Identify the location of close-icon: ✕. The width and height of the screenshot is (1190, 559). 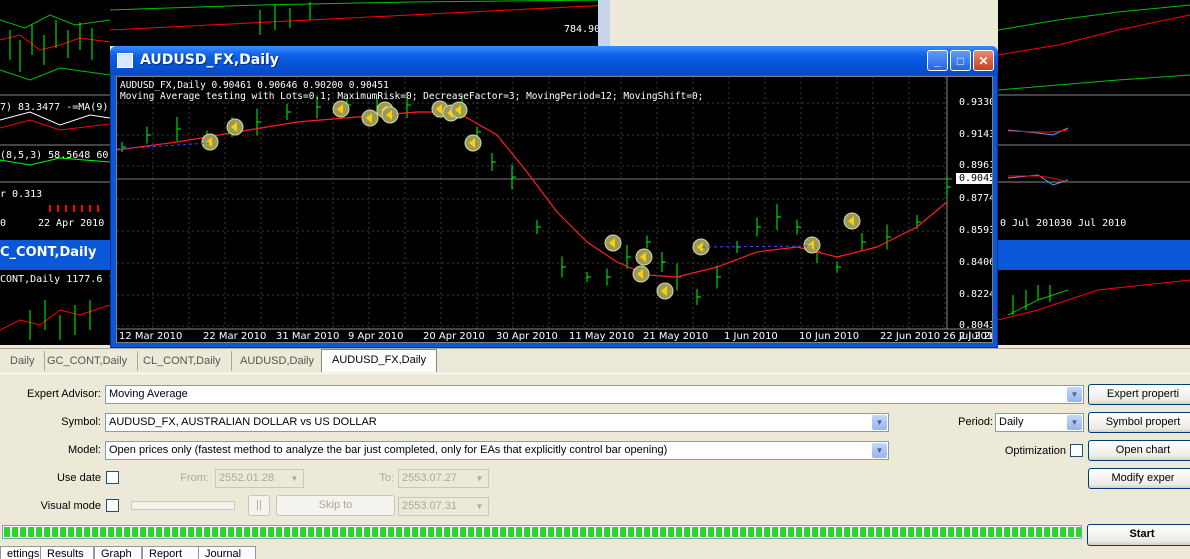
(983, 61).